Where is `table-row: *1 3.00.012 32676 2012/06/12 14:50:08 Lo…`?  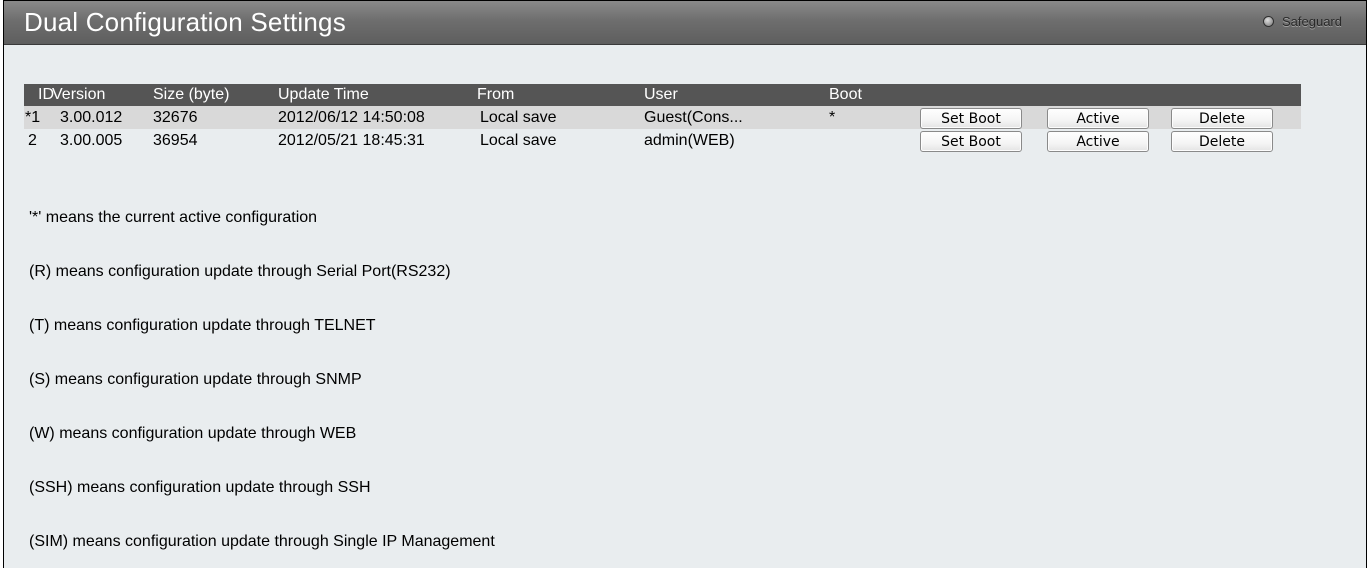 table-row: *1 3.00.012 32676 2012/06/12 14:50:08 Lo… is located at coordinates (662, 117).